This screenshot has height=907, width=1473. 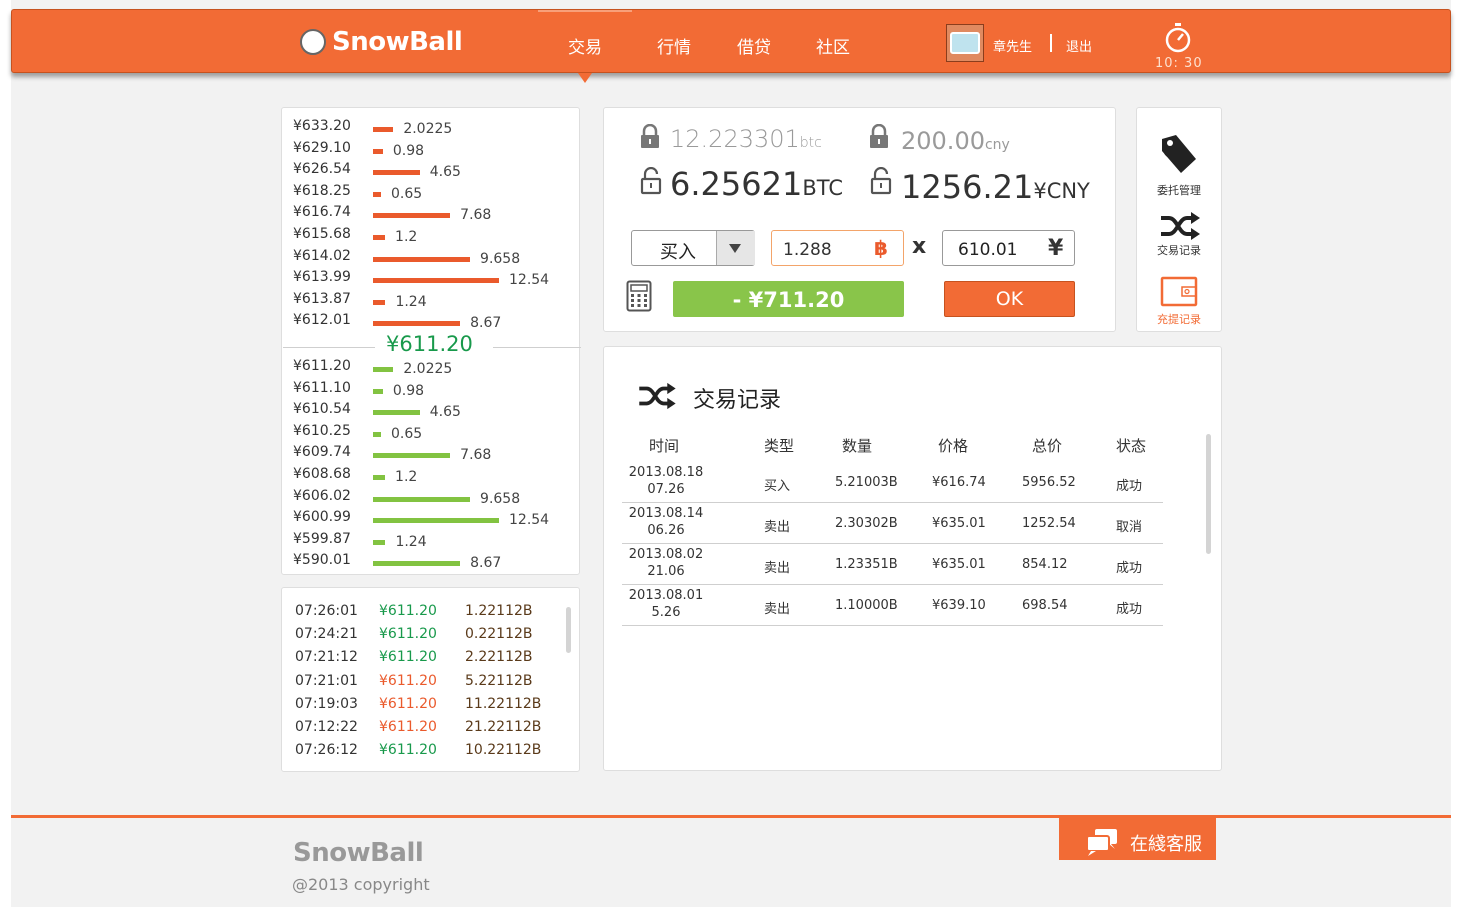 What do you see at coordinates (322, 517) in the screenshot?
I see `order-price: ¥600.99` at bounding box center [322, 517].